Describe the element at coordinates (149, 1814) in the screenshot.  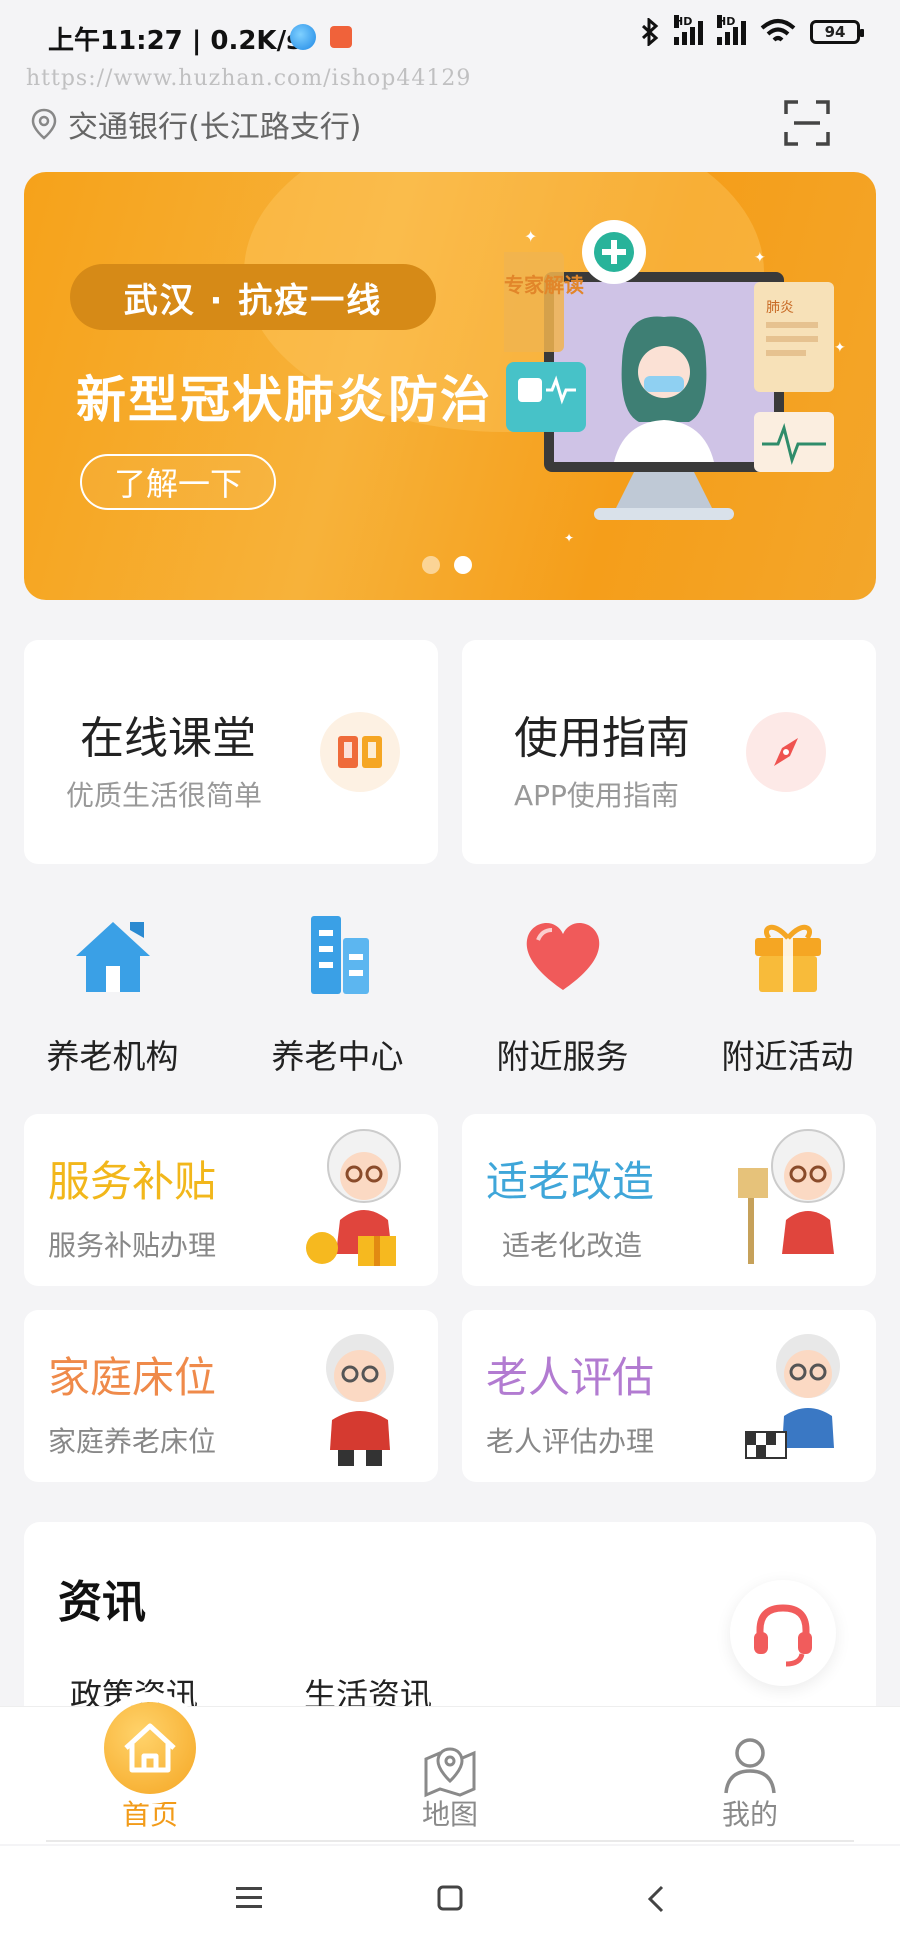
I see `tab-label: 首页` at that location.